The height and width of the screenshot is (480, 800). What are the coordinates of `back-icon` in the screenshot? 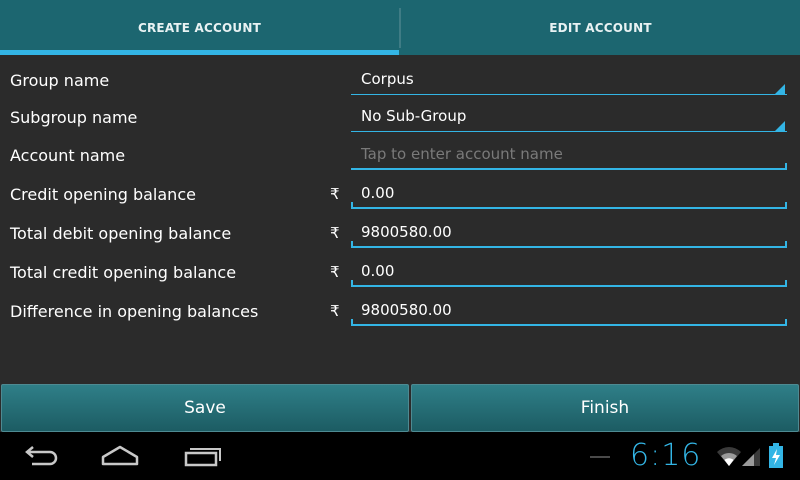 It's located at (40, 456).